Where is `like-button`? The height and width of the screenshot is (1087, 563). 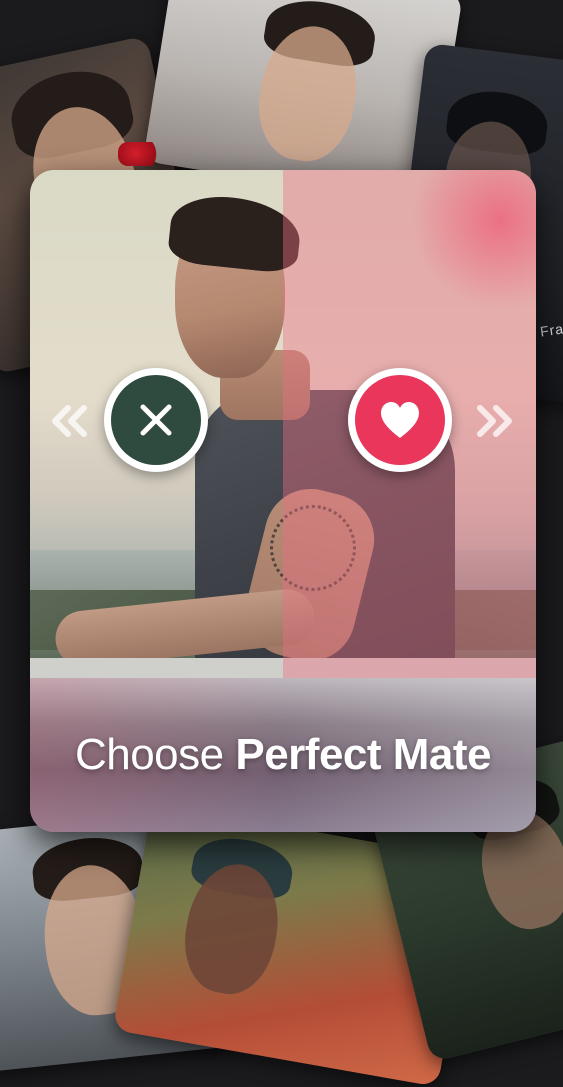 like-button is located at coordinates (400, 420).